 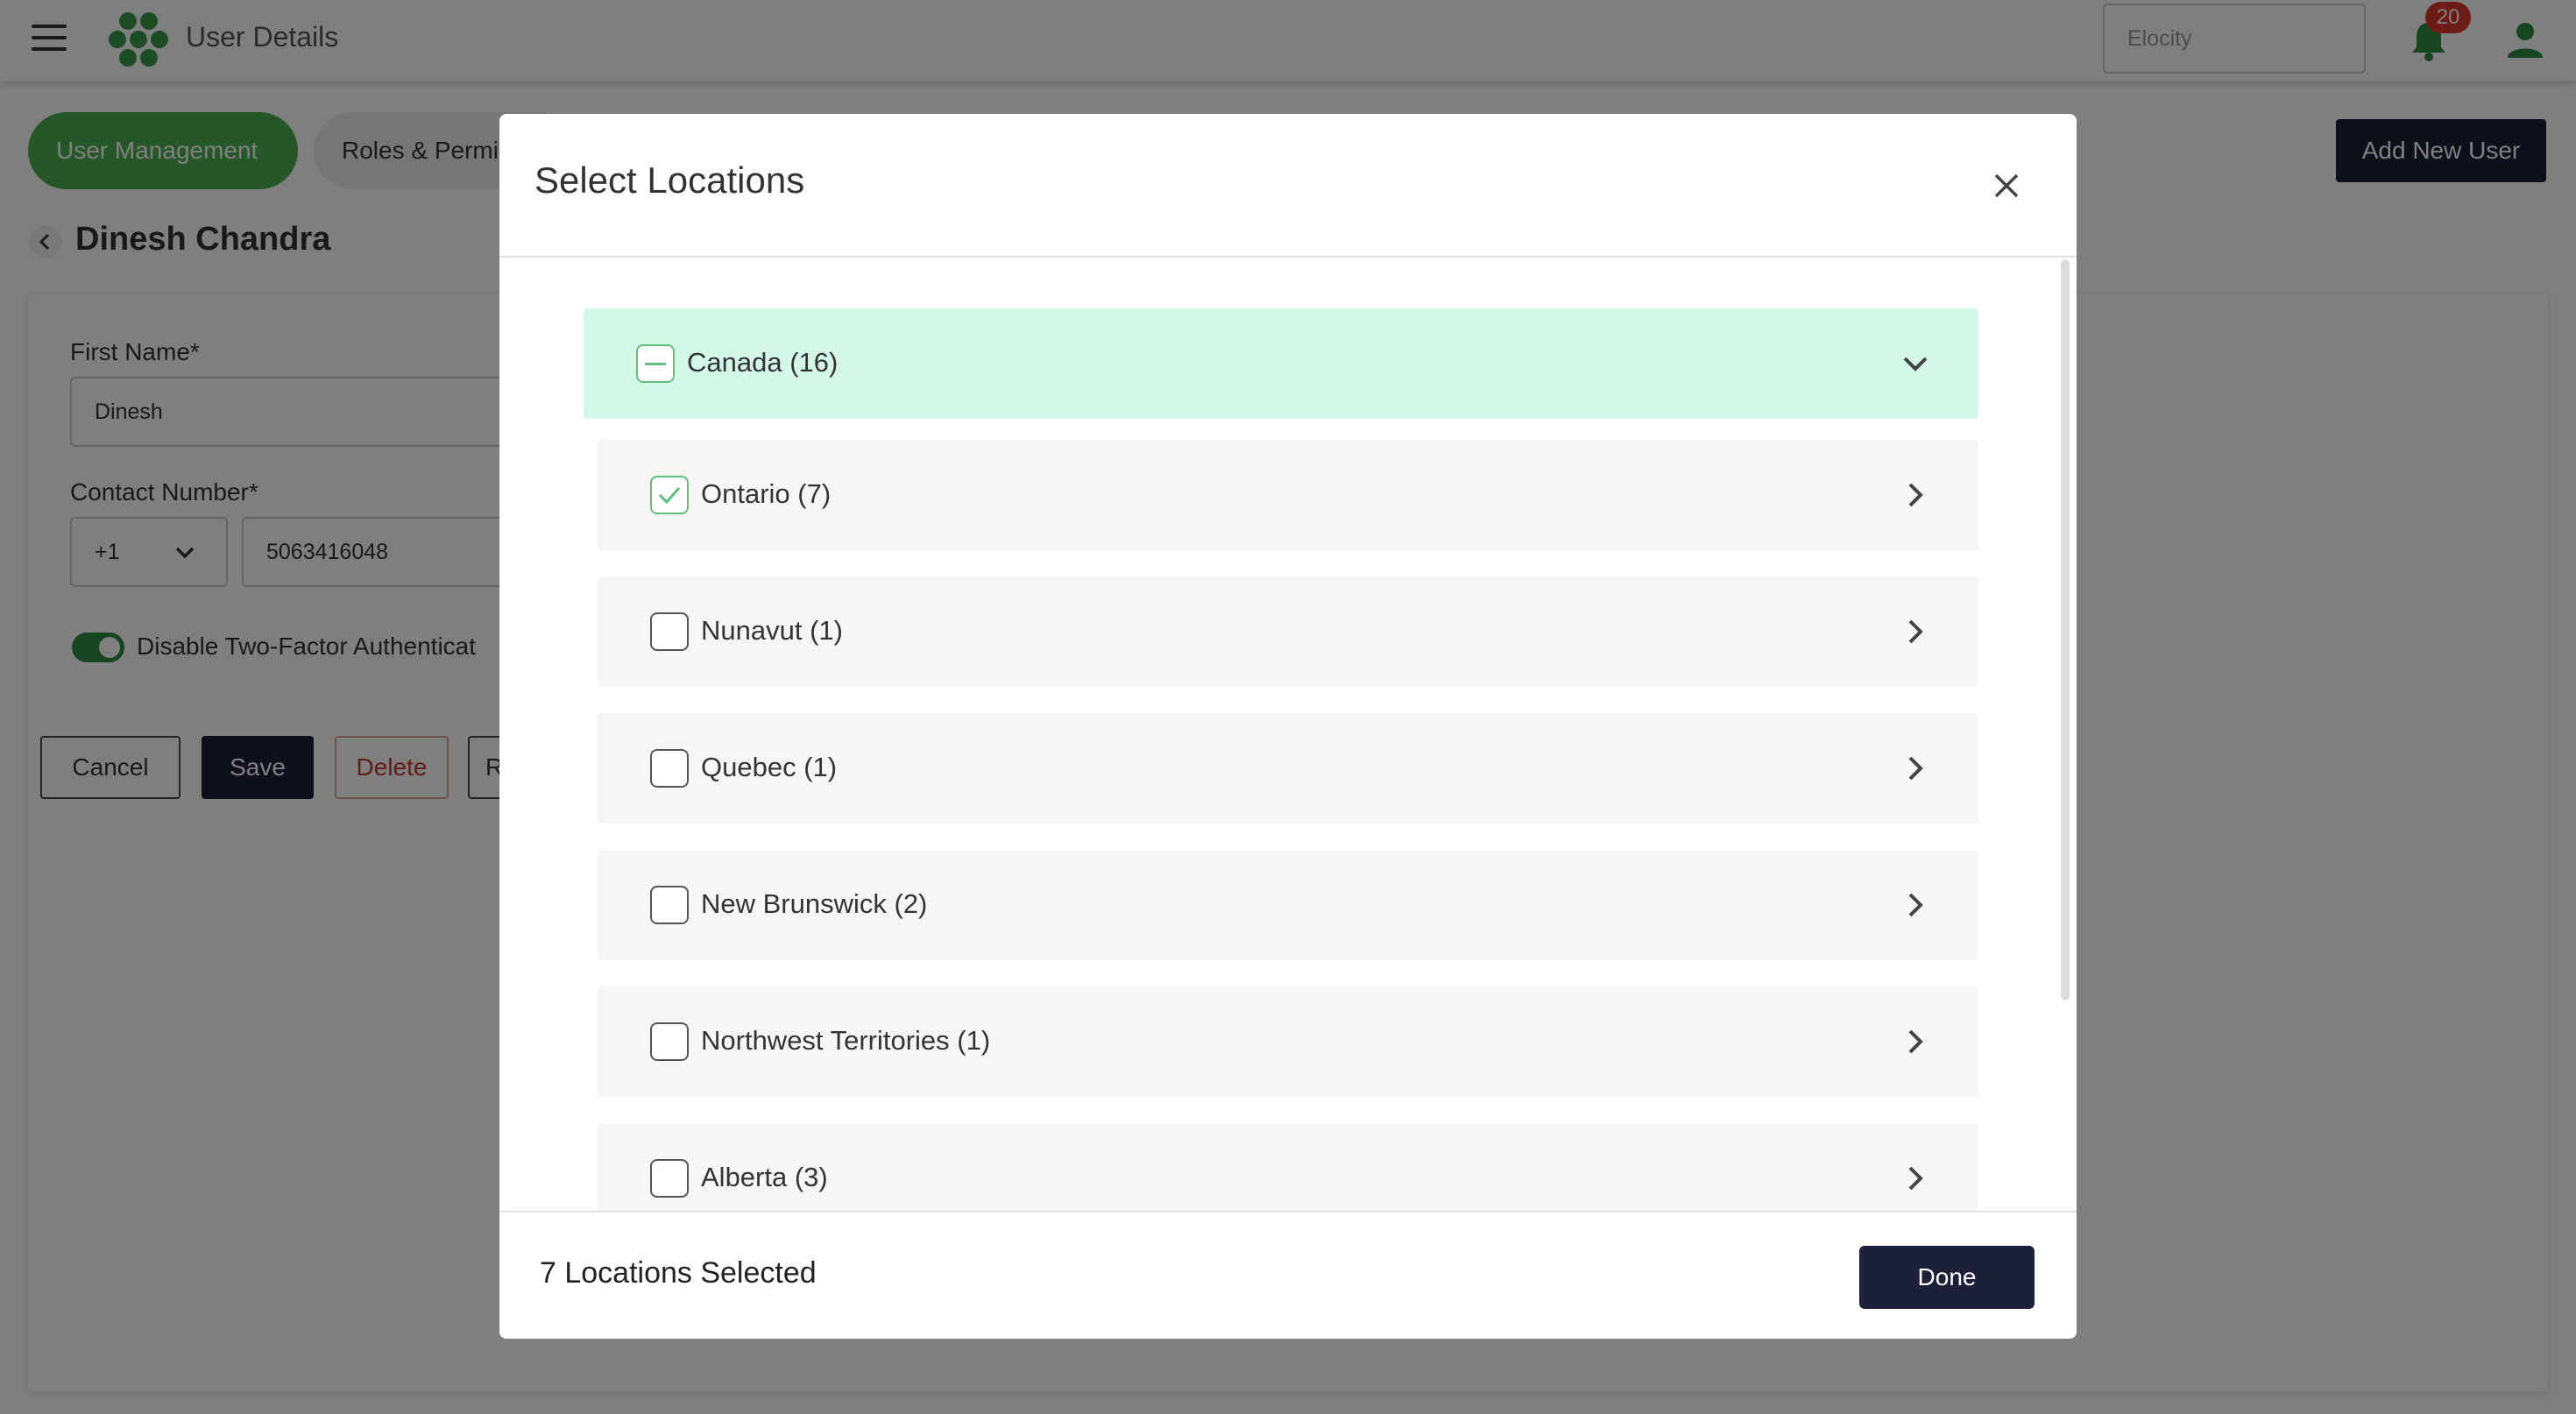 What do you see at coordinates (1288, 1041) in the screenshot?
I see `location-row-northwest-territories: Northwest Territories (1)` at bounding box center [1288, 1041].